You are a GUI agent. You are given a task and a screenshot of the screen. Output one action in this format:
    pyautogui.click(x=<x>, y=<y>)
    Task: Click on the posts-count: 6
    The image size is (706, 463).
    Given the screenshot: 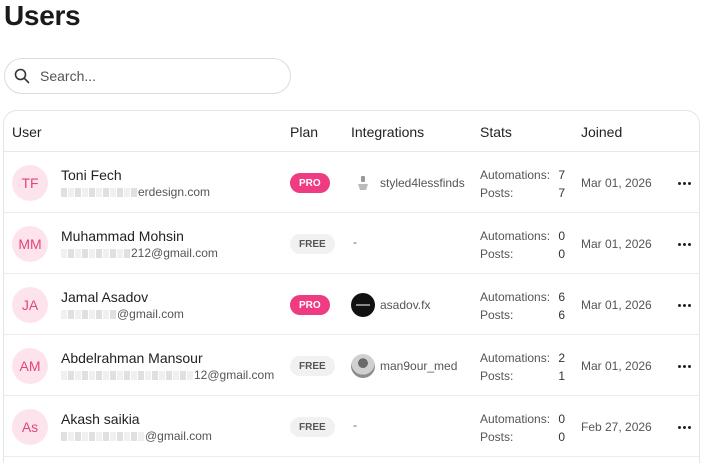 What is the action you would take?
    pyautogui.click(x=561, y=315)
    